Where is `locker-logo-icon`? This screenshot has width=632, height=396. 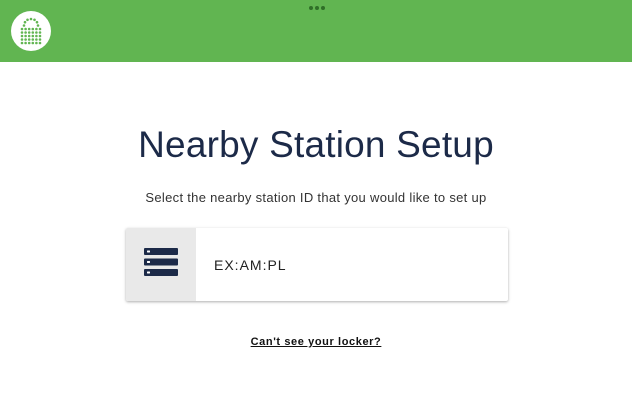
locker-logo-icon is located at coordinates (31, 31).